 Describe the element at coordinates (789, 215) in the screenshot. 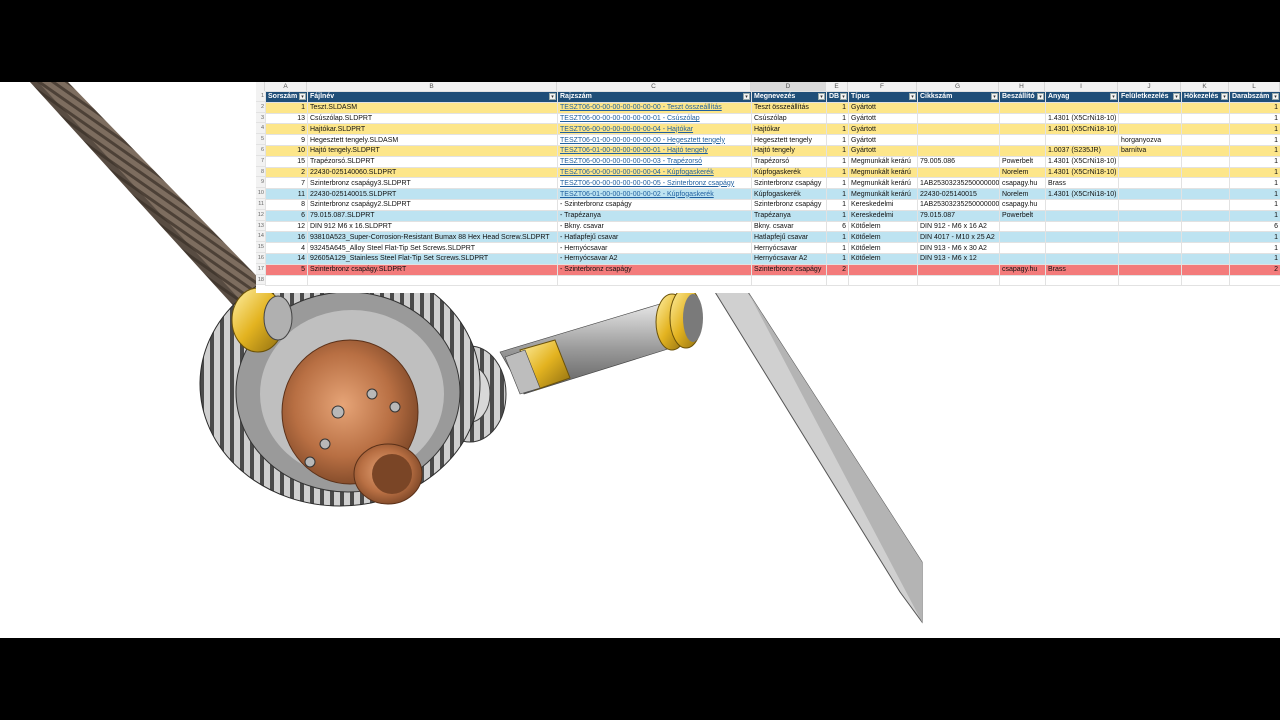

I see `table-cell: Trapézanya` at that location.